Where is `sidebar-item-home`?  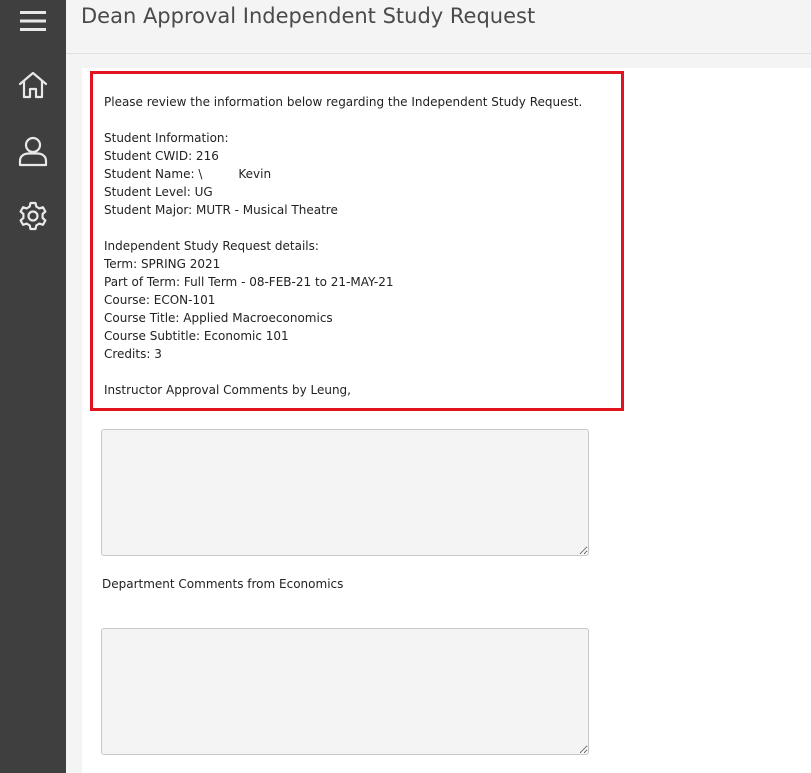
sidebar-item-home is located at coordinates (33, 85).